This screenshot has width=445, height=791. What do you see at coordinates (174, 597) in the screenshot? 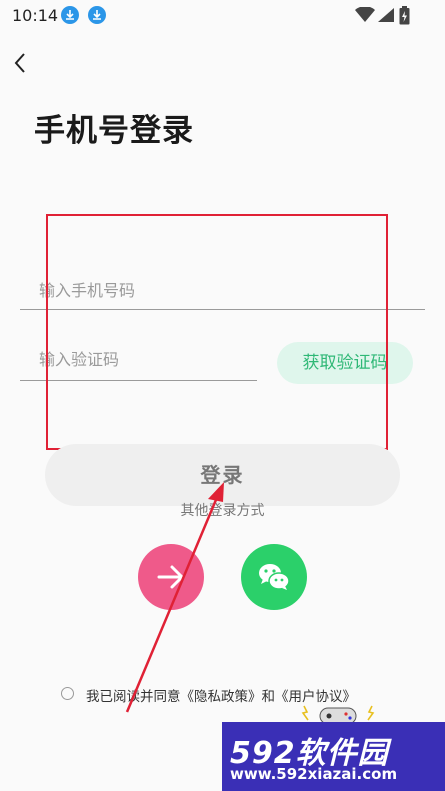
I see `annotation-arrow` at bounding box center [174, 597].